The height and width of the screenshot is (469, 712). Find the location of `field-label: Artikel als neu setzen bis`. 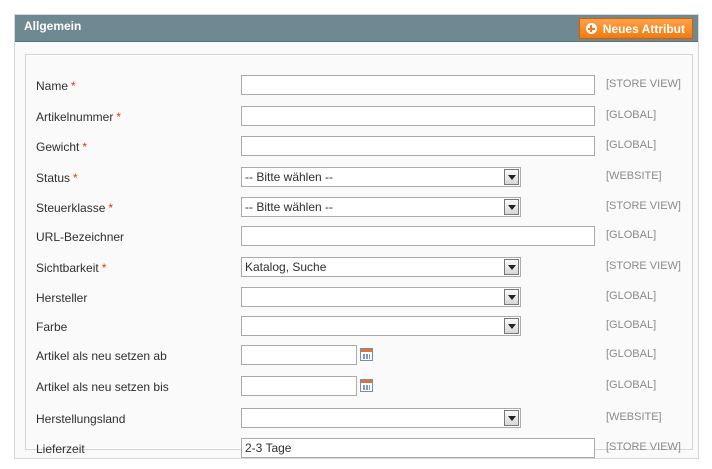

field-label: Artikel als neu setzen bis is located at coordinates (102, 387).